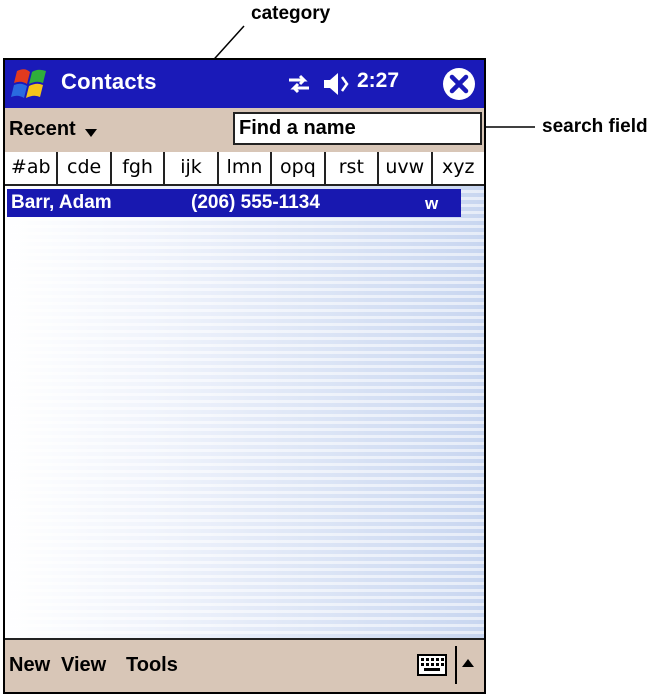  What do you see at coordinates (31, 84) in the screenshot?
I see `start-icon` at bounding box center [31, 84].